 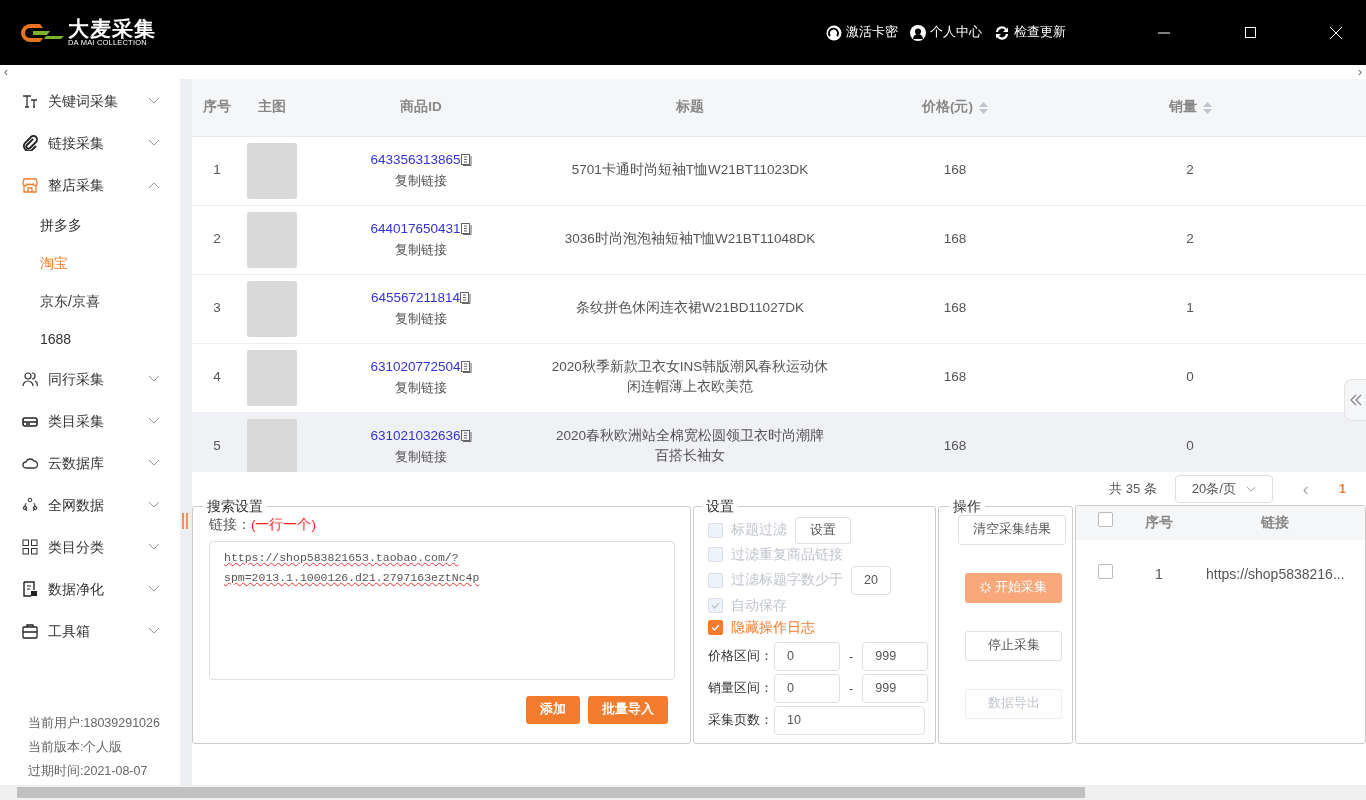 What do you see at coordinates (90, 547) in the screenshot?
I see `sidebar-item: 类目分类` at bounding box center [90, 547].